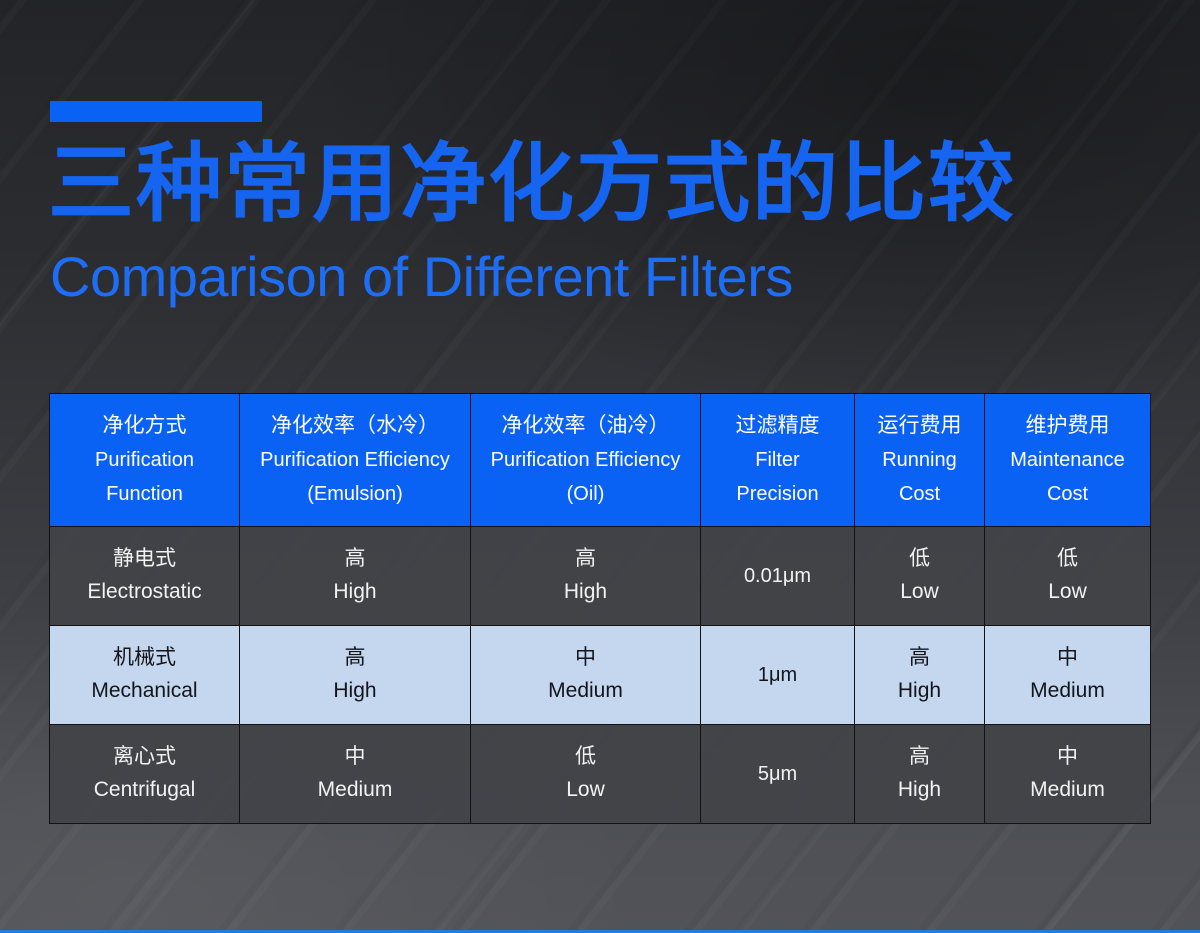 The image size is (1200, 933). What do you see at coordinates (144, 425) in the screenshot?
I see `column-header-zh: 净化方式` at bounding box center [144, 425].